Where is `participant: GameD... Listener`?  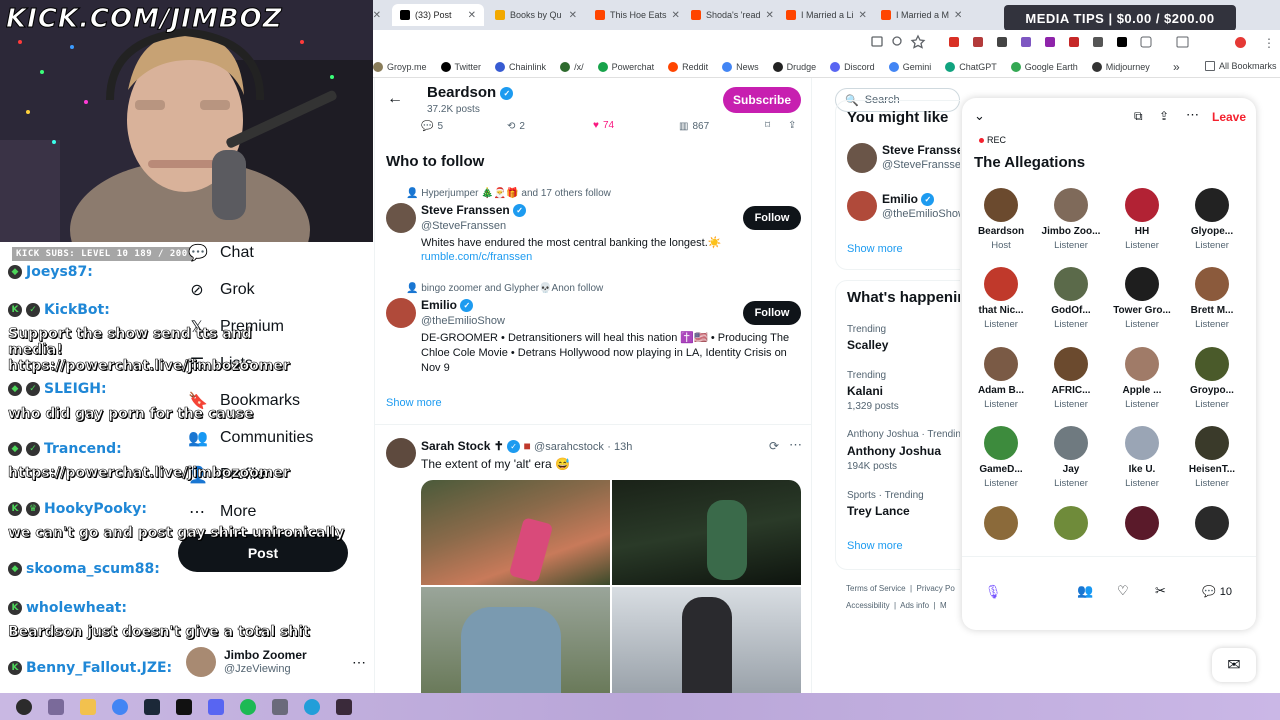
participant: GameD... Listener is located at coordinates (1001, 457).